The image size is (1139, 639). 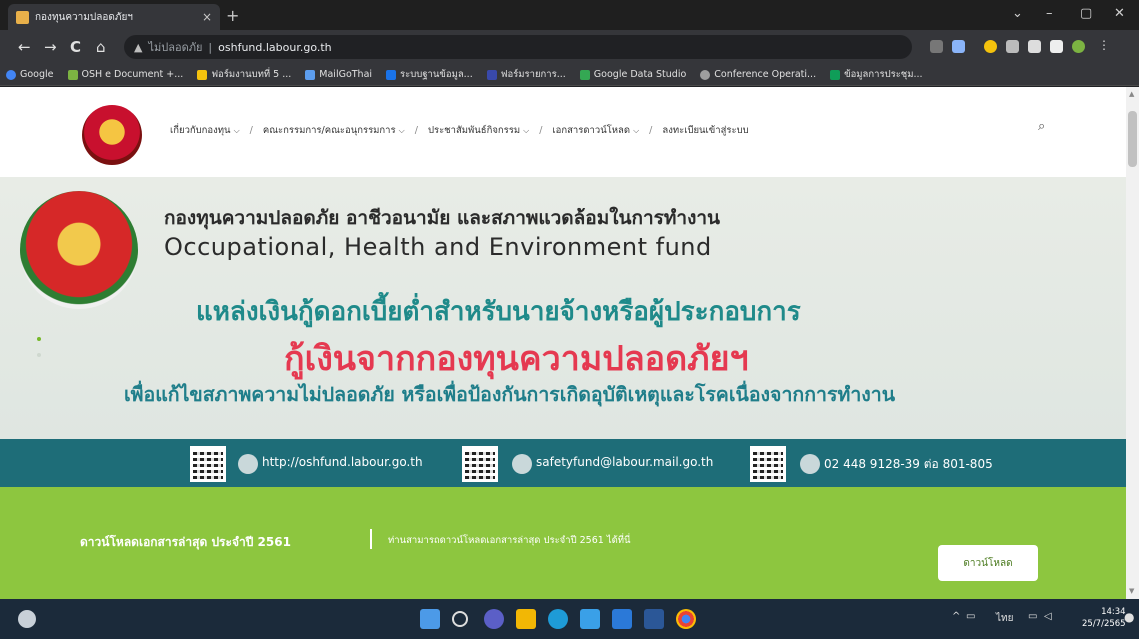 I want to click on notification-icon: ●, so click(x=1129, y=617).